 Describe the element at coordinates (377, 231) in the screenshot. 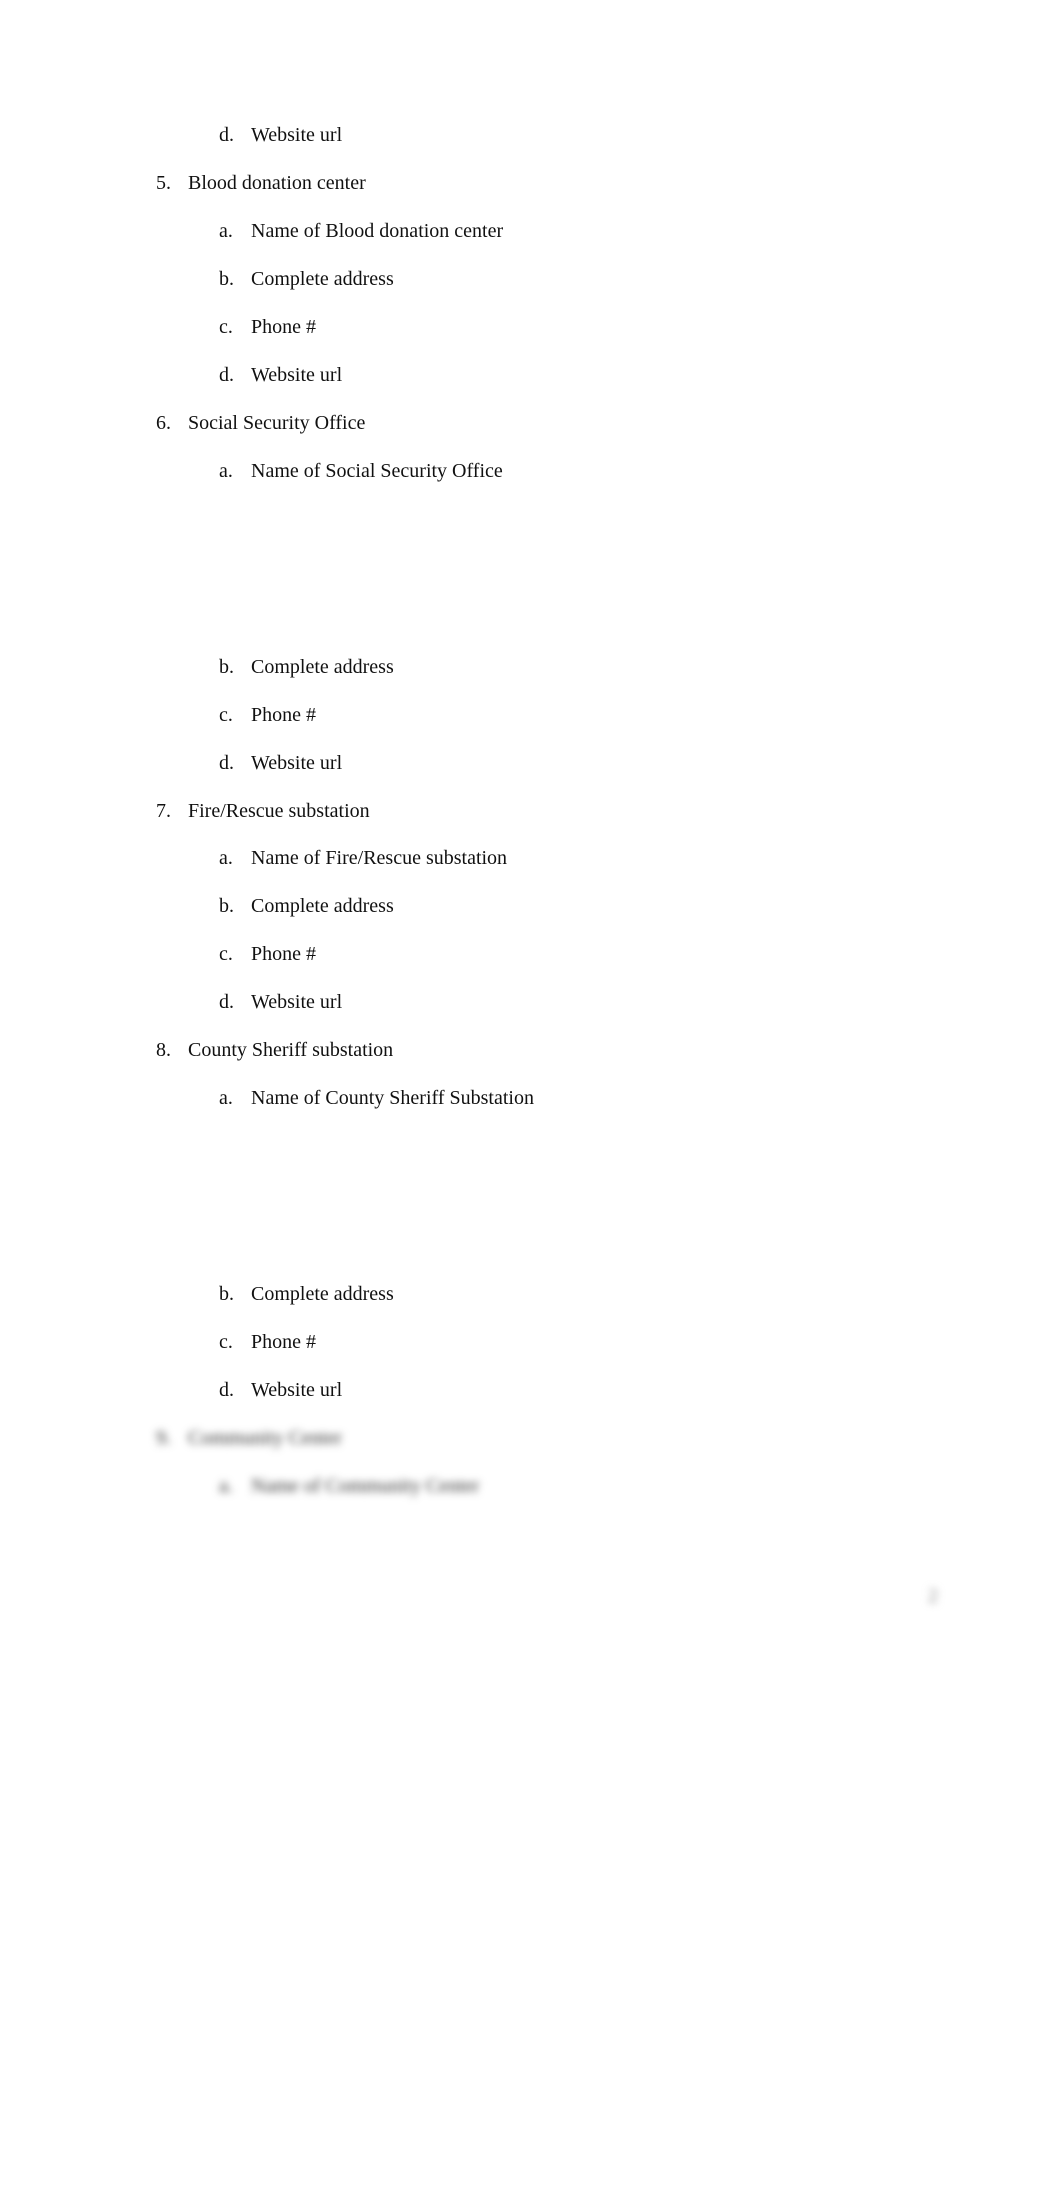

I see `item-text: Name of Blood donation center` at that location.